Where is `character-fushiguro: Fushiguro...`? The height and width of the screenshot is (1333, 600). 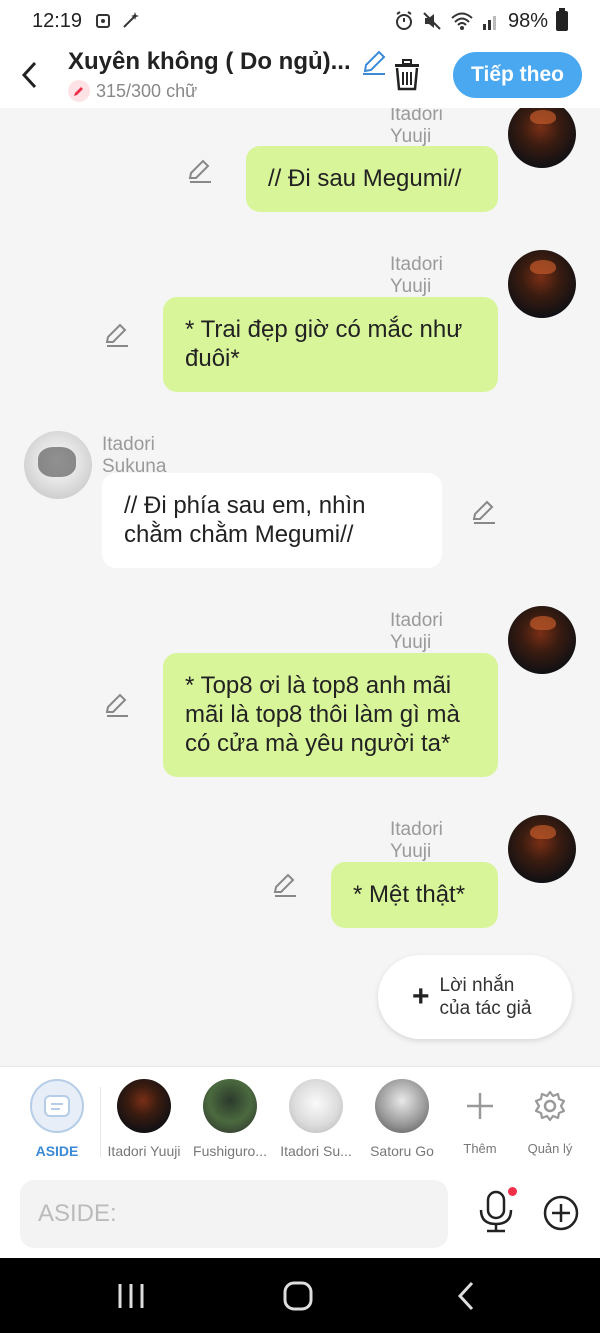
character-fushiguro: Fushiguro... is located at coordinates (230, 1119).